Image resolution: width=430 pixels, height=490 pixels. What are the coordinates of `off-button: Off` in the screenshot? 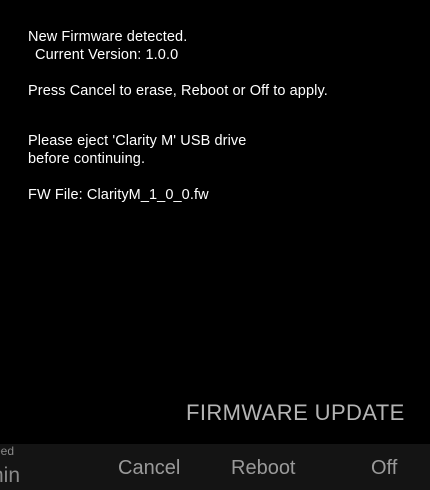 It's located at (384, 468).